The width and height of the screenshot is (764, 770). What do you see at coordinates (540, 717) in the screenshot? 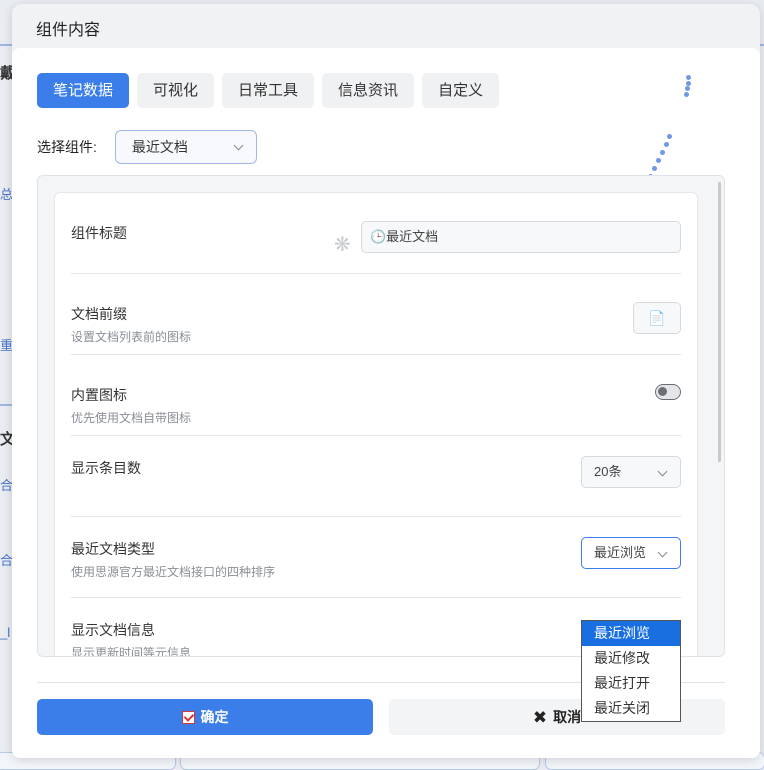
I see `close-icon: ✖` at bounding box center [540, 717].